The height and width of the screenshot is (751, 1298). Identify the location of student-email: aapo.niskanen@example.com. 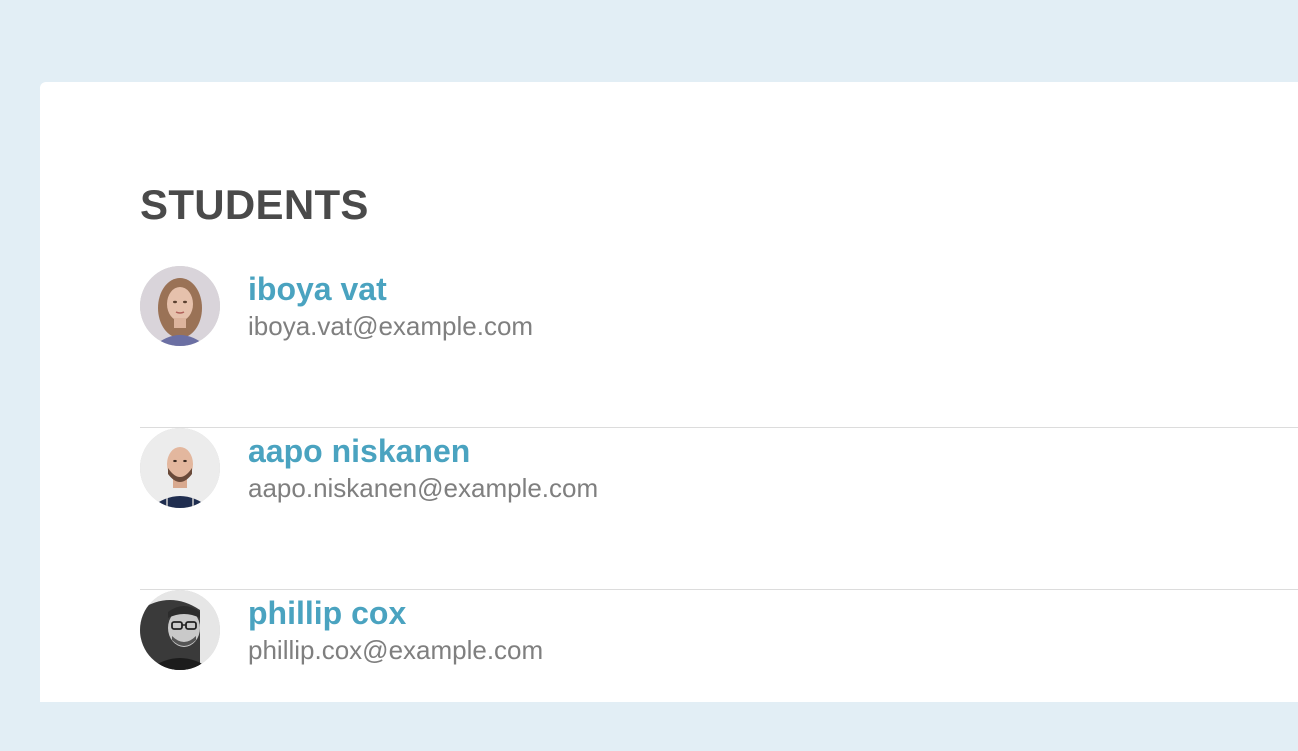
(423, 488).